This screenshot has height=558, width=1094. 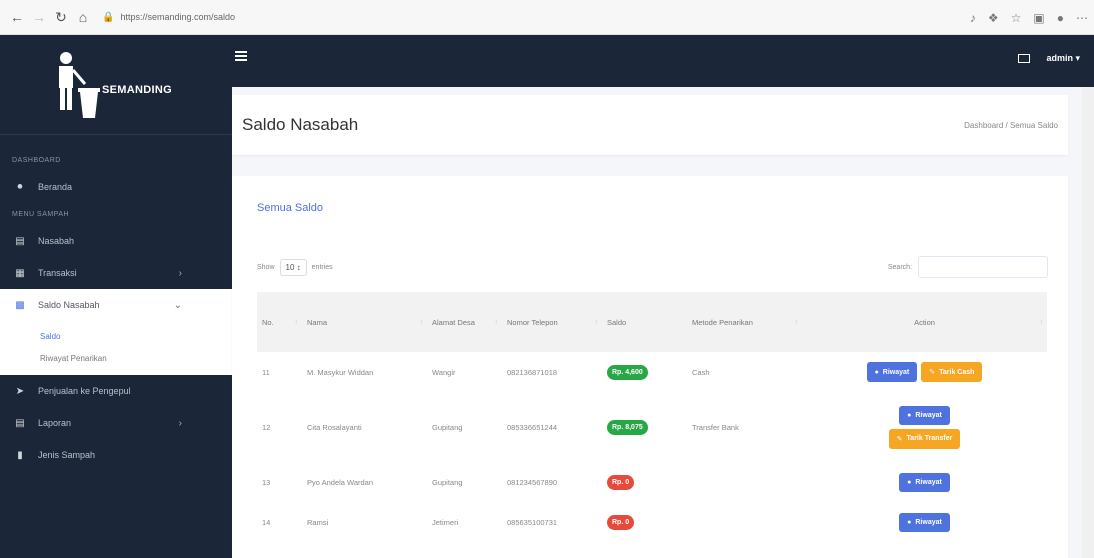 What do you see at coordinates (57, 273) in the screenshot?
I see `sidebar-item-label: Transaksi` at bounding box center [57, 273].